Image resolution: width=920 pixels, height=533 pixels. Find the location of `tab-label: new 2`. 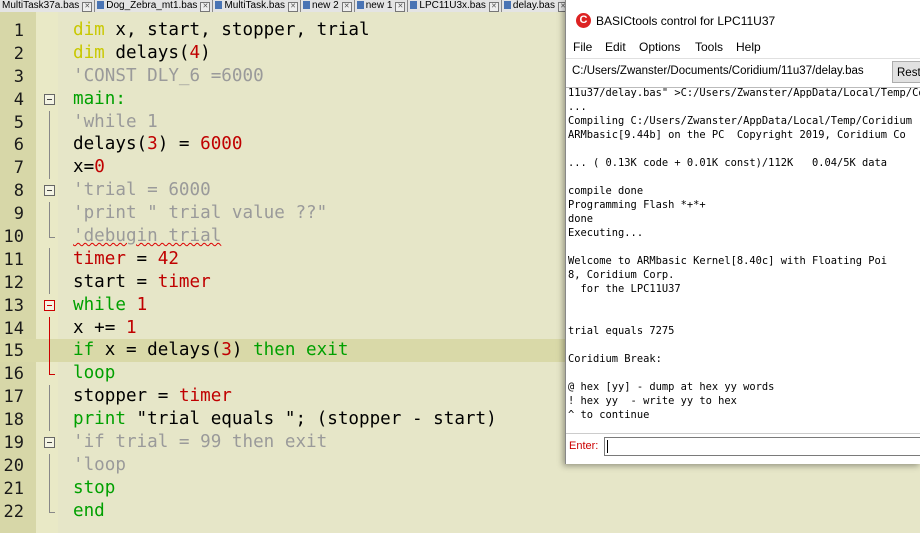

tab-label: new 2 is located at coordinates (325, 5).